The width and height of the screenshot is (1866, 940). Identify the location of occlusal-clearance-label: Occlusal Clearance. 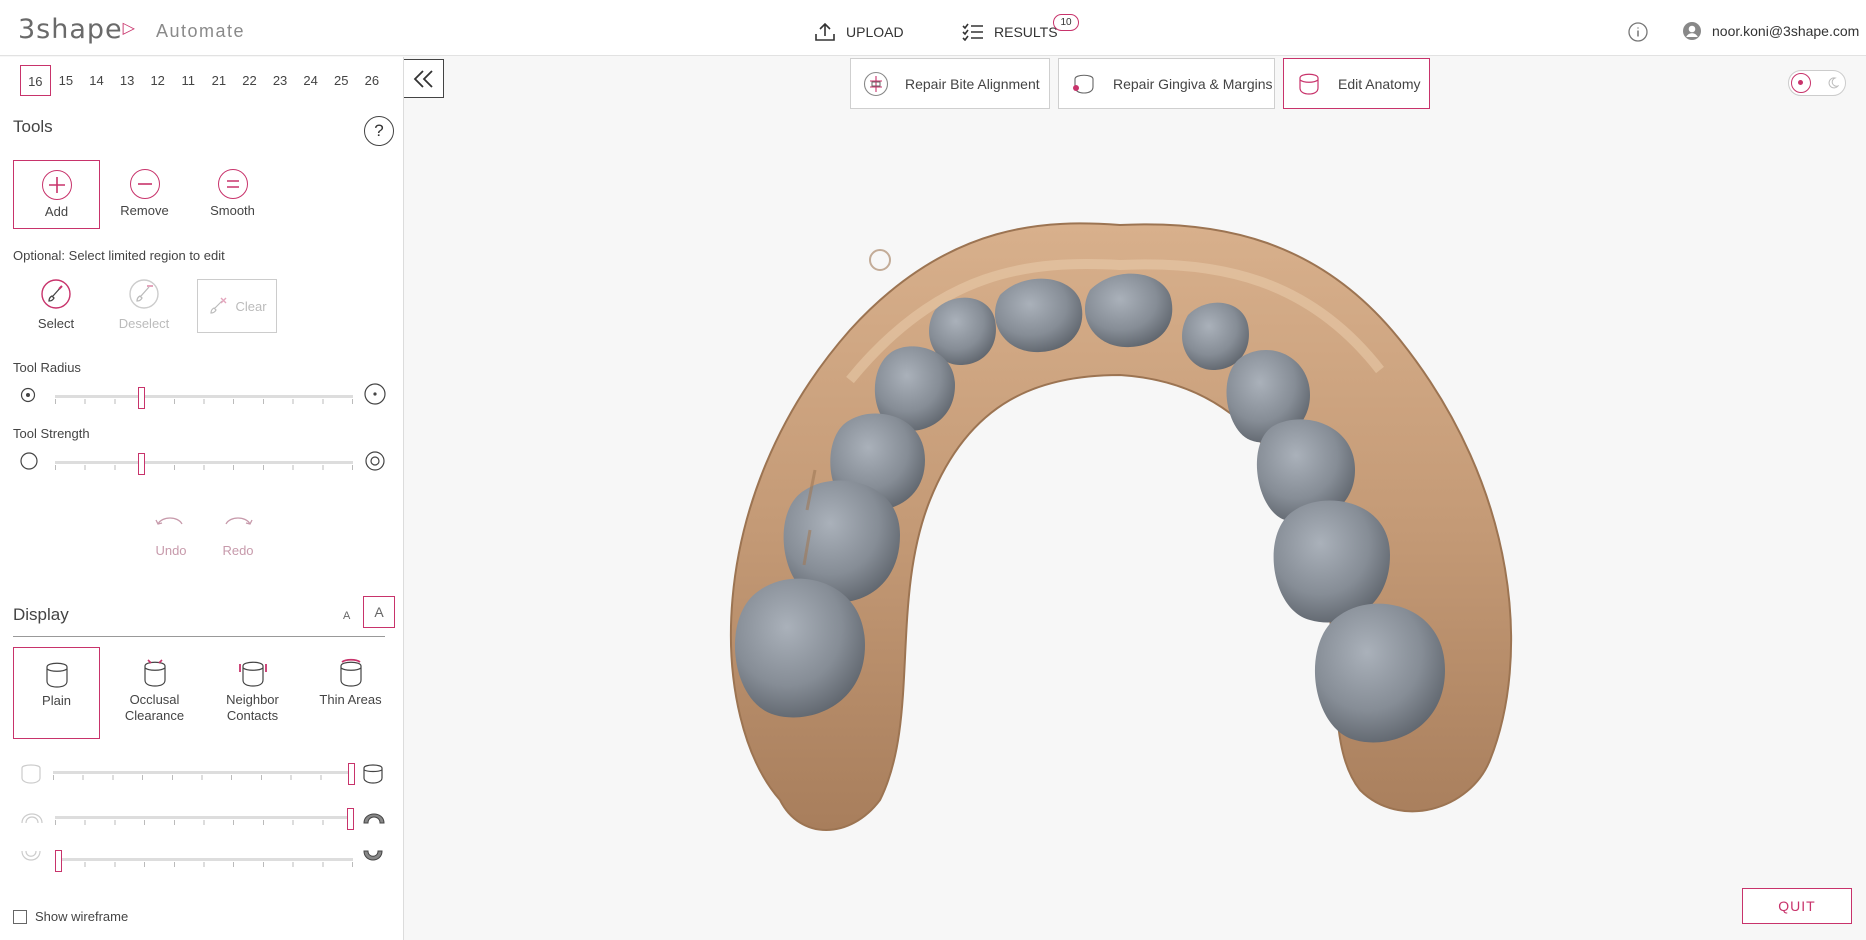
(154, 707).